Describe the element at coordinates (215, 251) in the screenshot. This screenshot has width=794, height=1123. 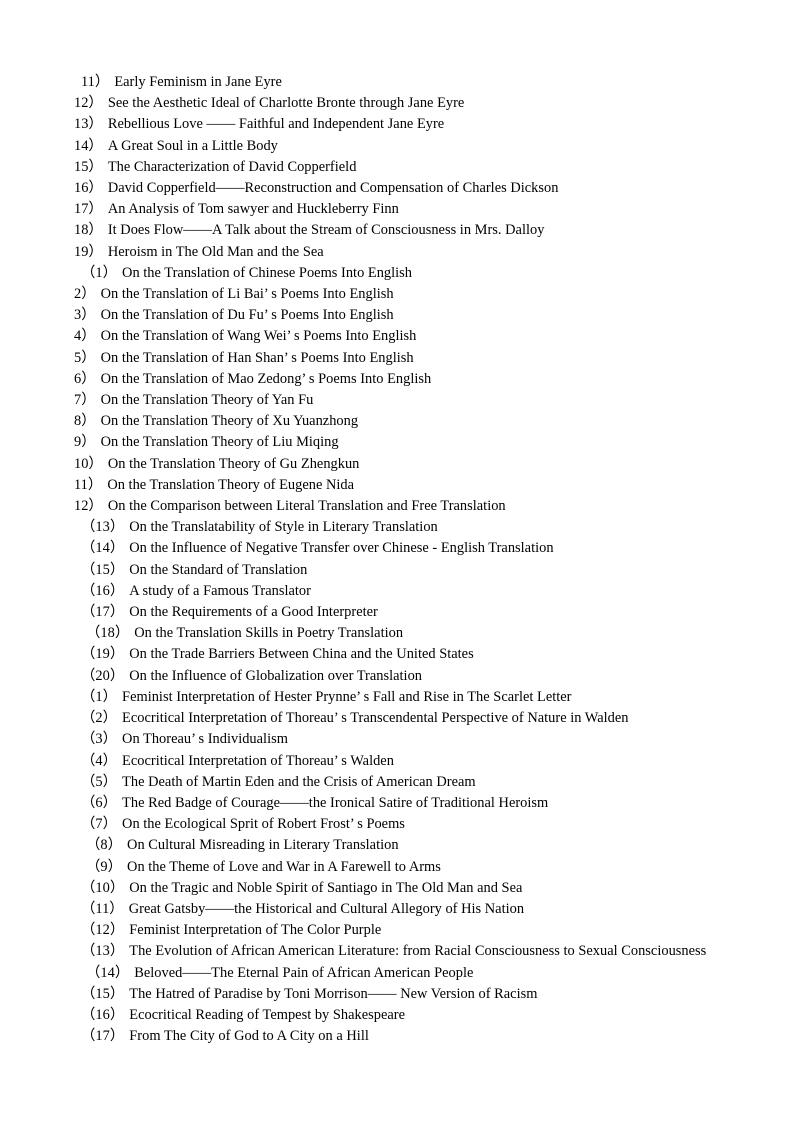
I see `list-item-title: Heroism in The Old Man and the Sea` at that location.